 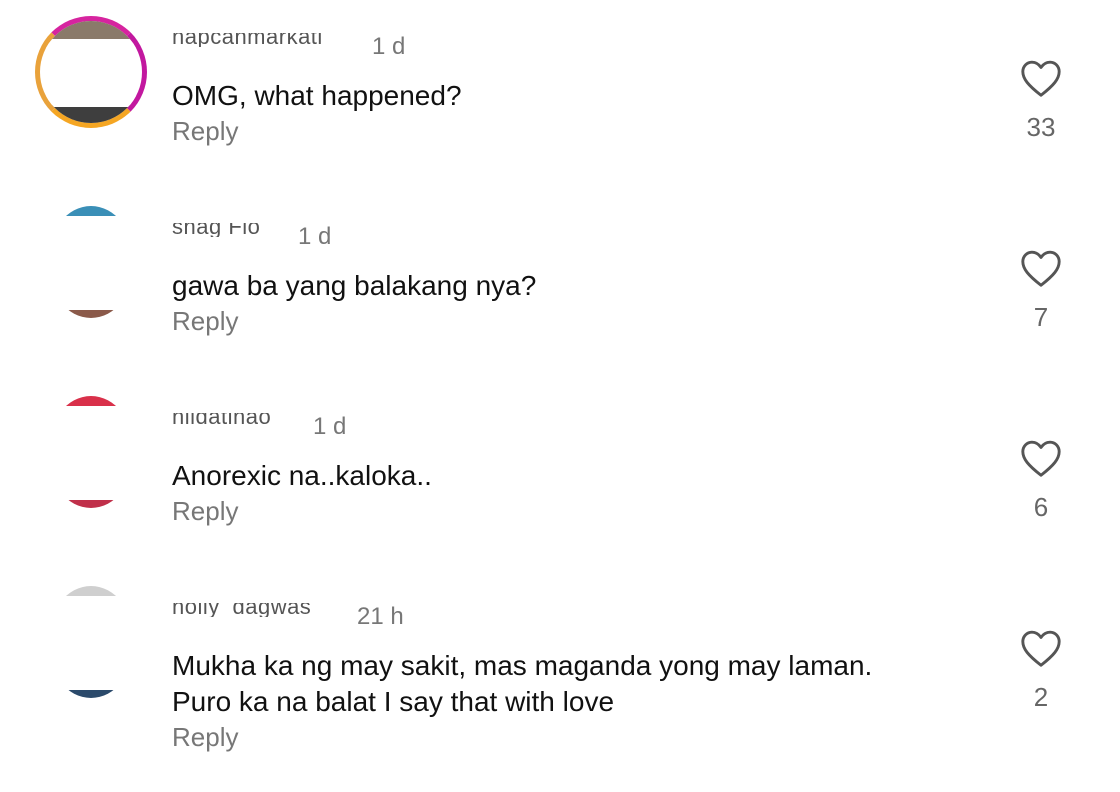 What do you see at coordinates (1041, 673) in the screenshot?
I see `like-button: 2` at bounding box center [1041, 673].